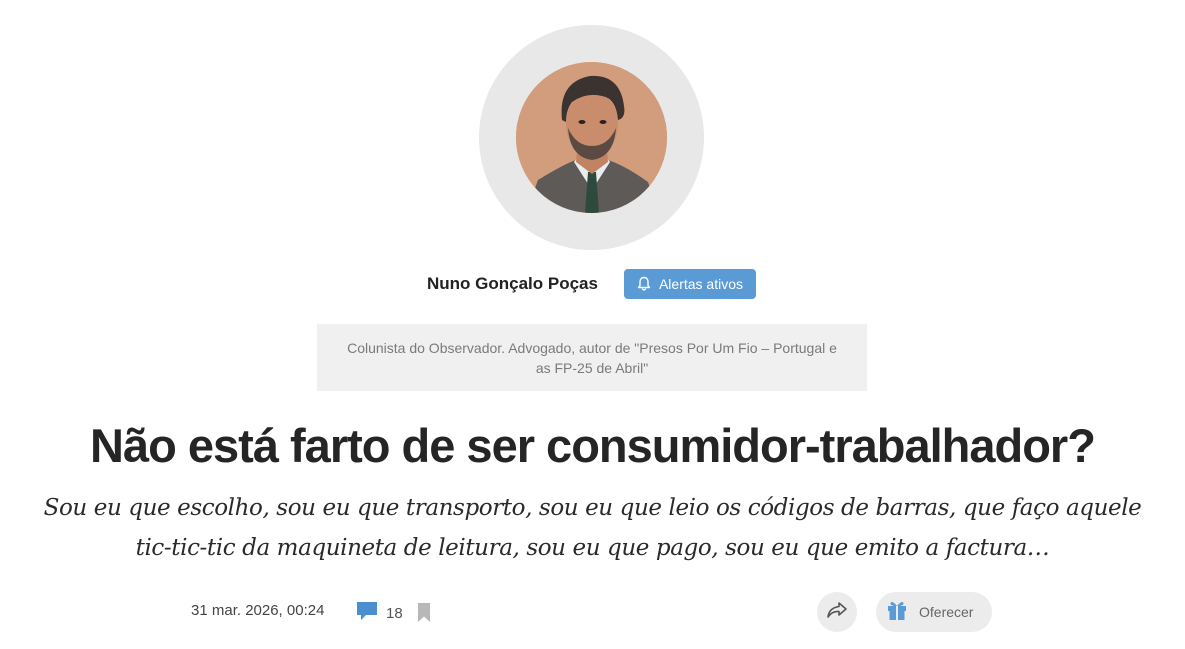 The width and height of the screenshot is (1185, 649). What do you see at coordinates (946, 612) in the screenshot?
I see `offer-label: Oferecer` at bounding box center [946, 612].